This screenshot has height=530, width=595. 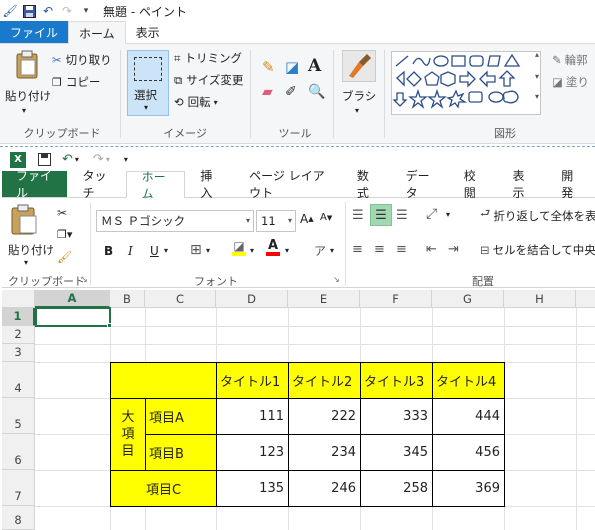 I want to click on fill-color-icon: ◪, so click(x=239, y=248).